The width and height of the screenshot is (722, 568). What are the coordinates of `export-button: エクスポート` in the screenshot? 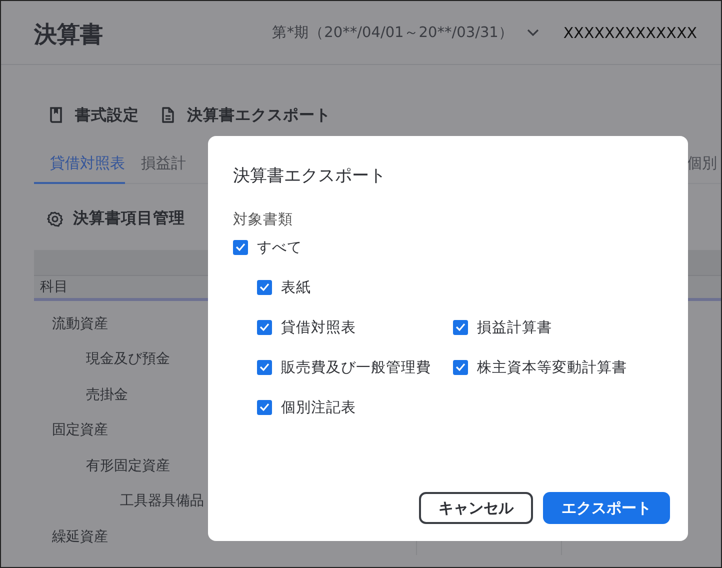 It's located at (606, 508).